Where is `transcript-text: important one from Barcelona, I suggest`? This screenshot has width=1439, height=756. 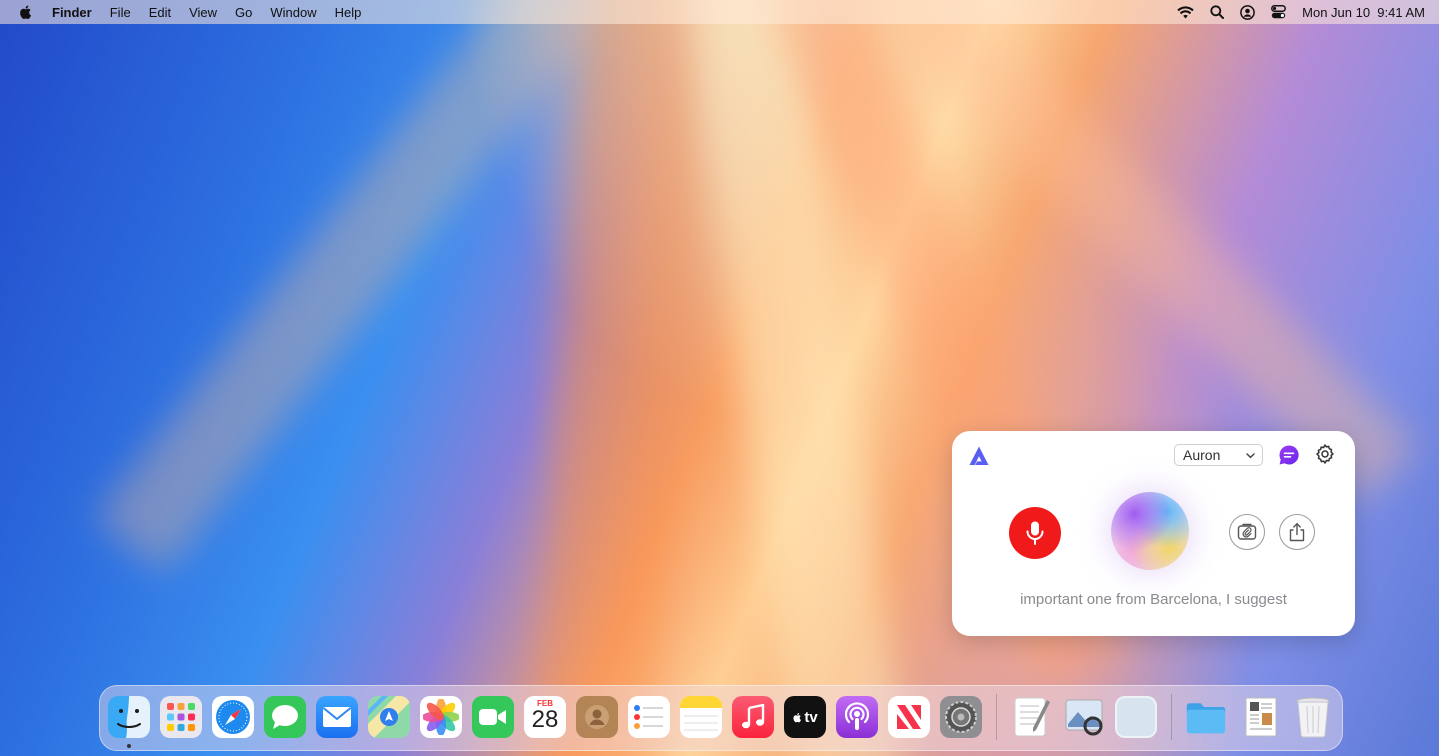
transcript-text: important one from Barcelona, I suggest is located at coordinates (1153, 599).